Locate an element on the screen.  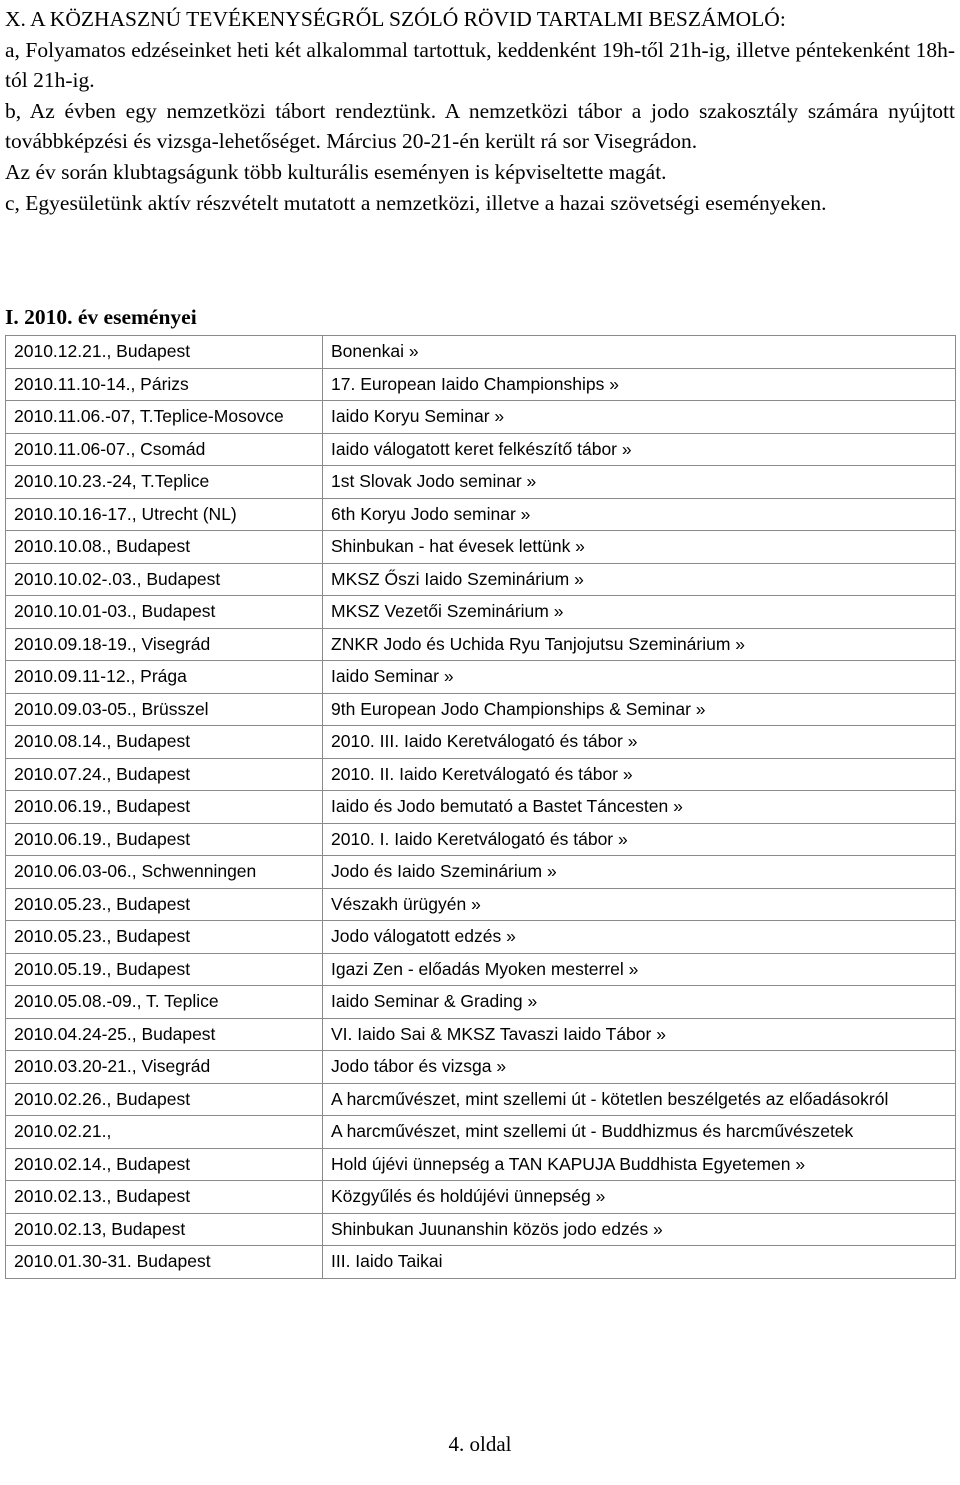
event-title-cell: 1st Slovak Jodo seminar » is located at coordinates (639, 482).